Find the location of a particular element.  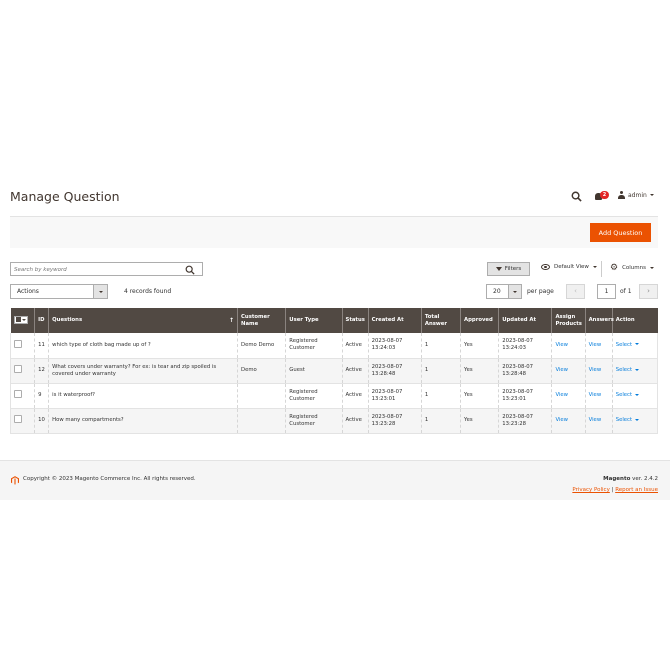

columns-label: Columns is located at coordinates (634, 268).